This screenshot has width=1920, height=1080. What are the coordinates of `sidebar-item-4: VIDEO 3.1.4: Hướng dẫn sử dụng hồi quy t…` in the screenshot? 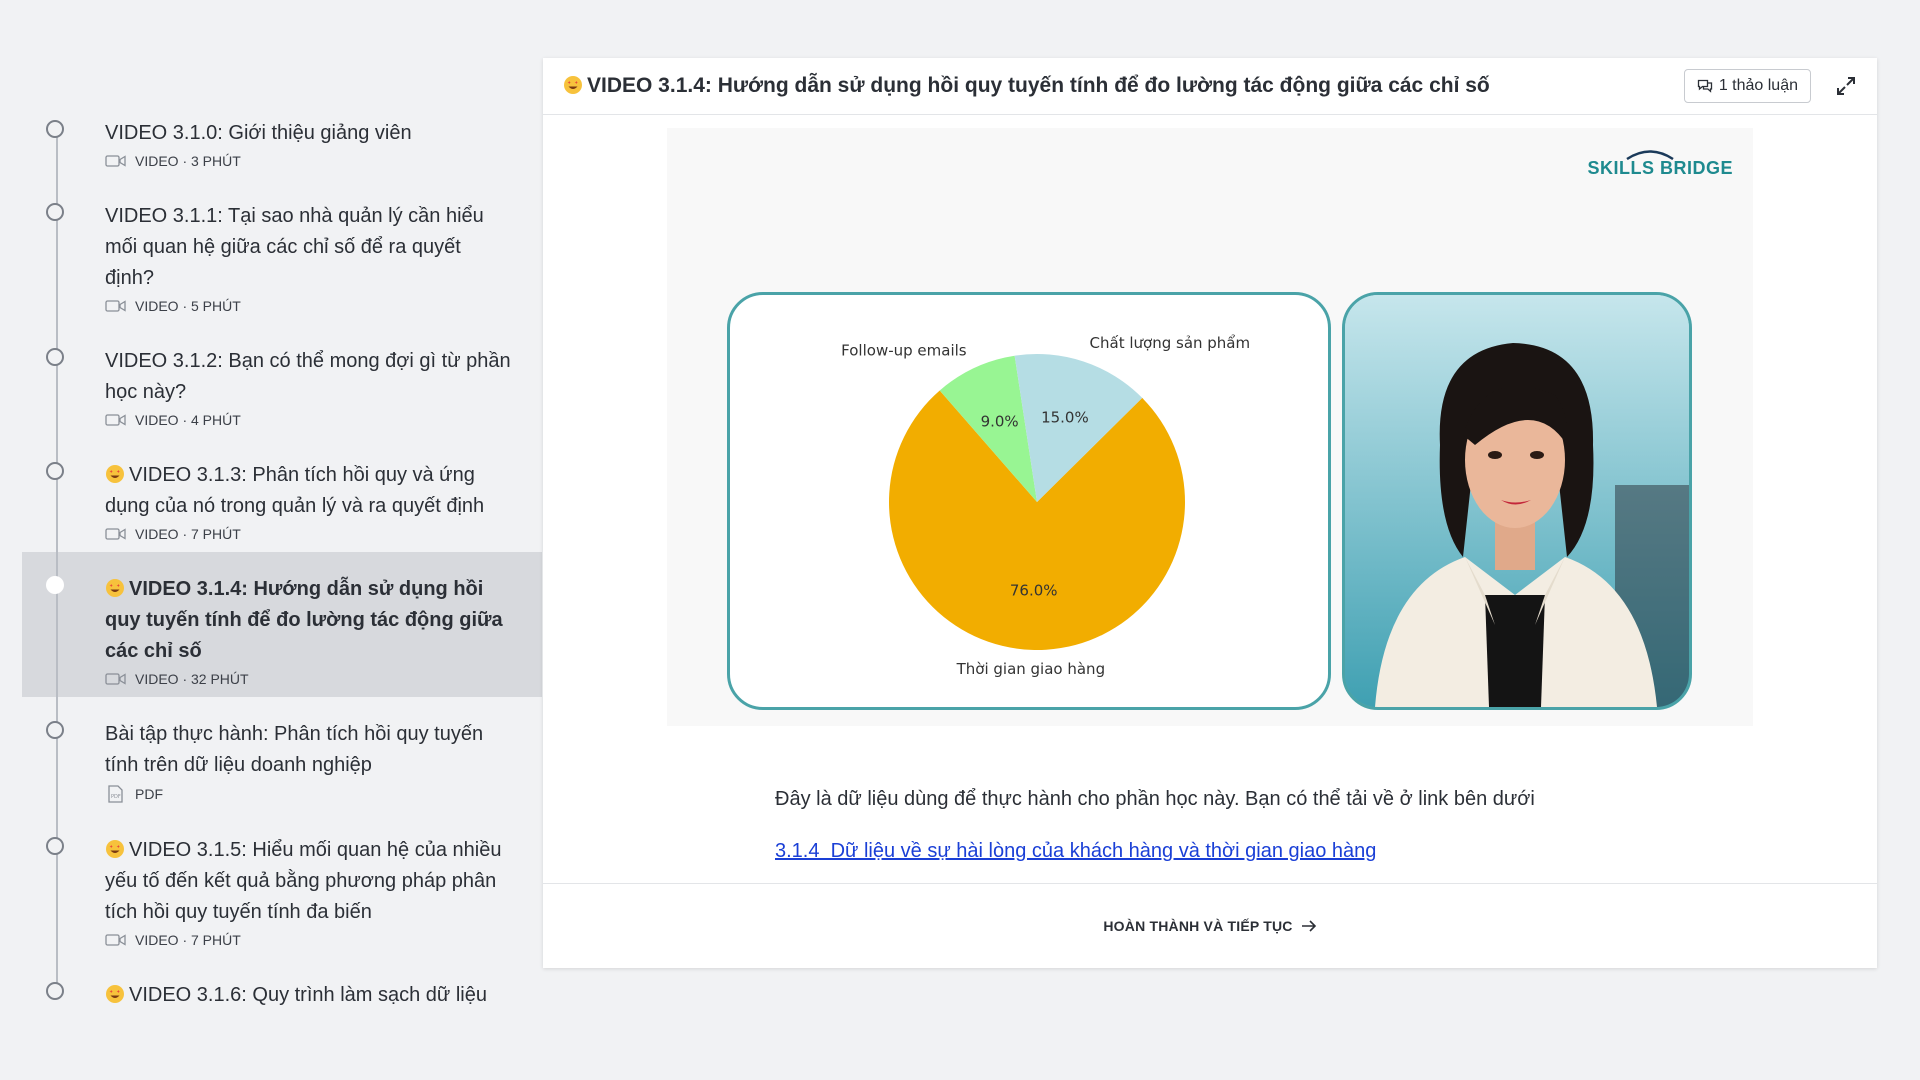 It's located at (282, 624).